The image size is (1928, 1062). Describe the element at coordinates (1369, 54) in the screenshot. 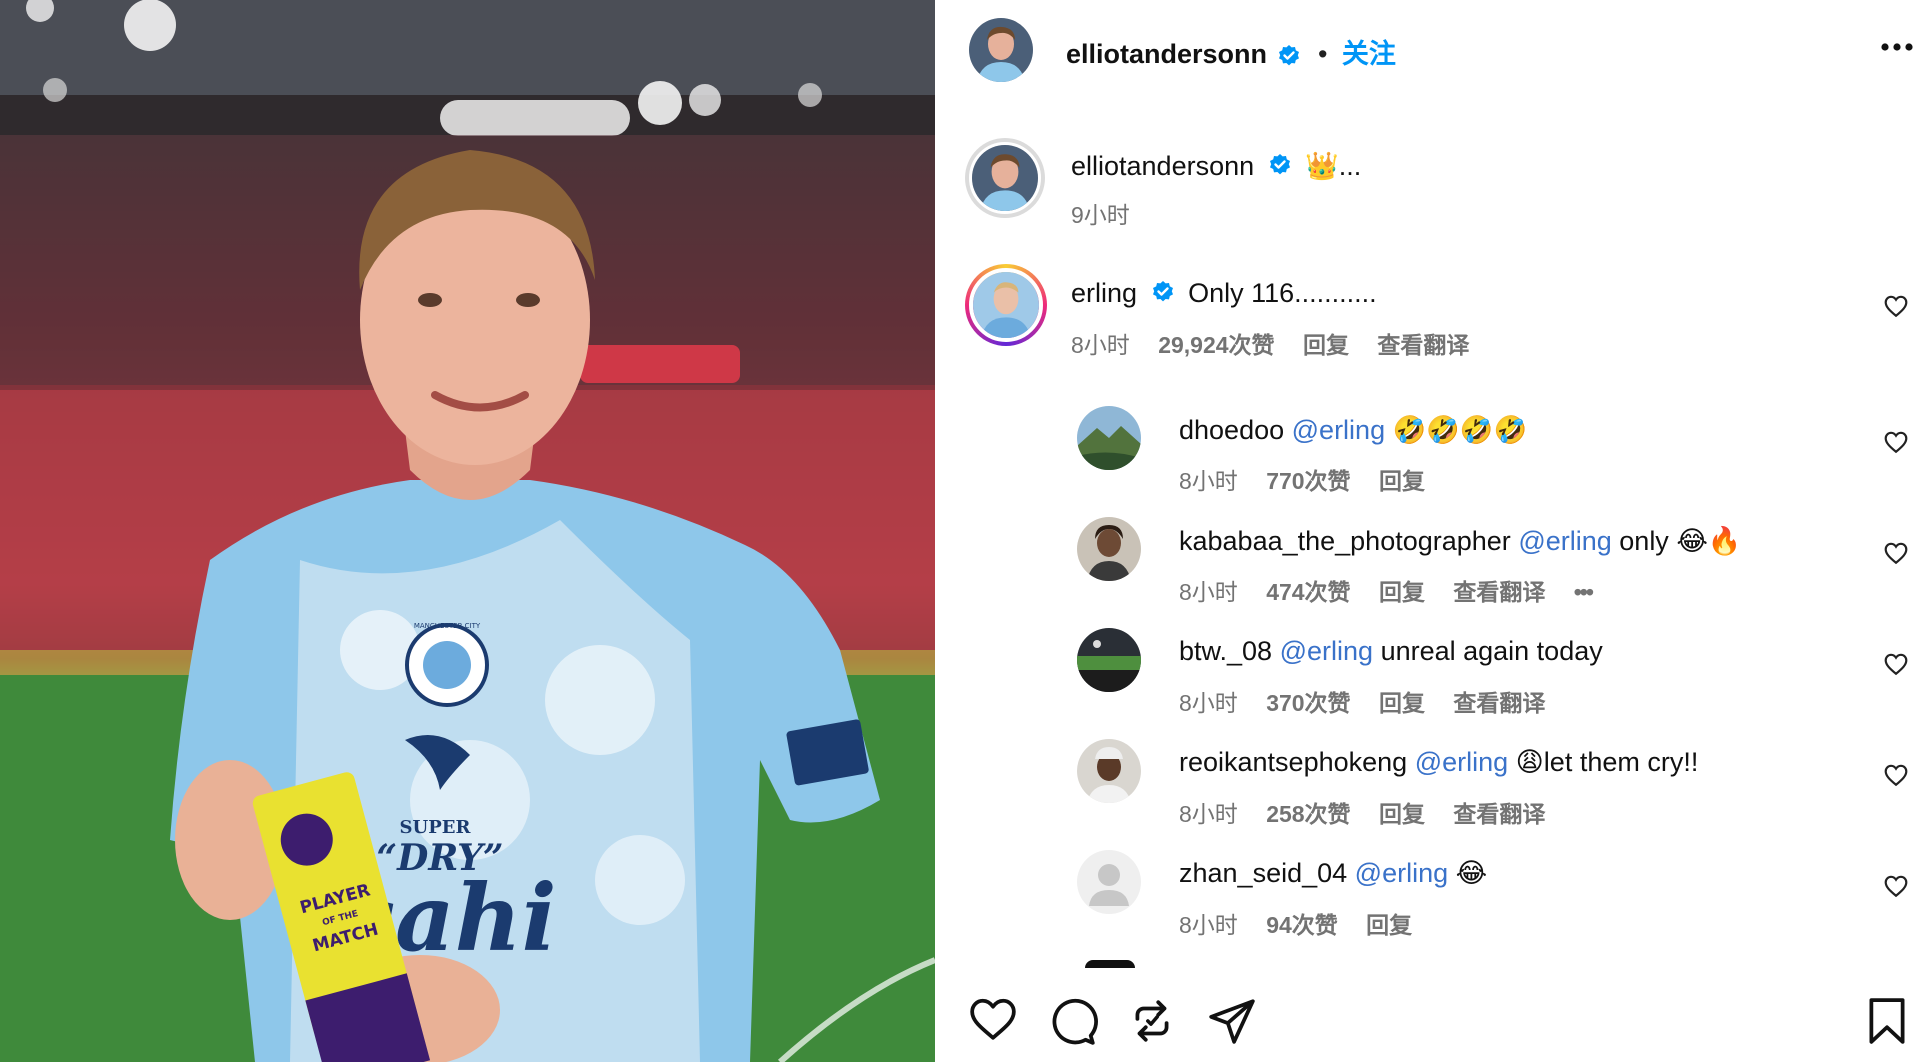

I see `follow-button: 关注` at that location.